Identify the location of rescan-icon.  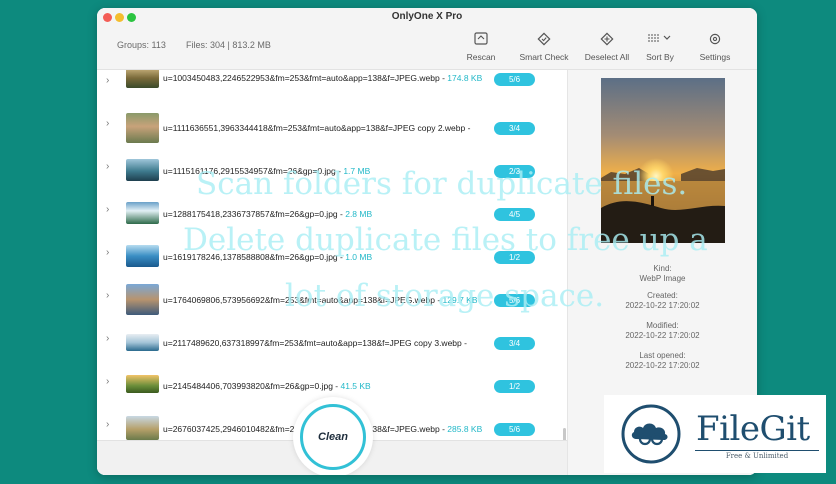
(481, 40).